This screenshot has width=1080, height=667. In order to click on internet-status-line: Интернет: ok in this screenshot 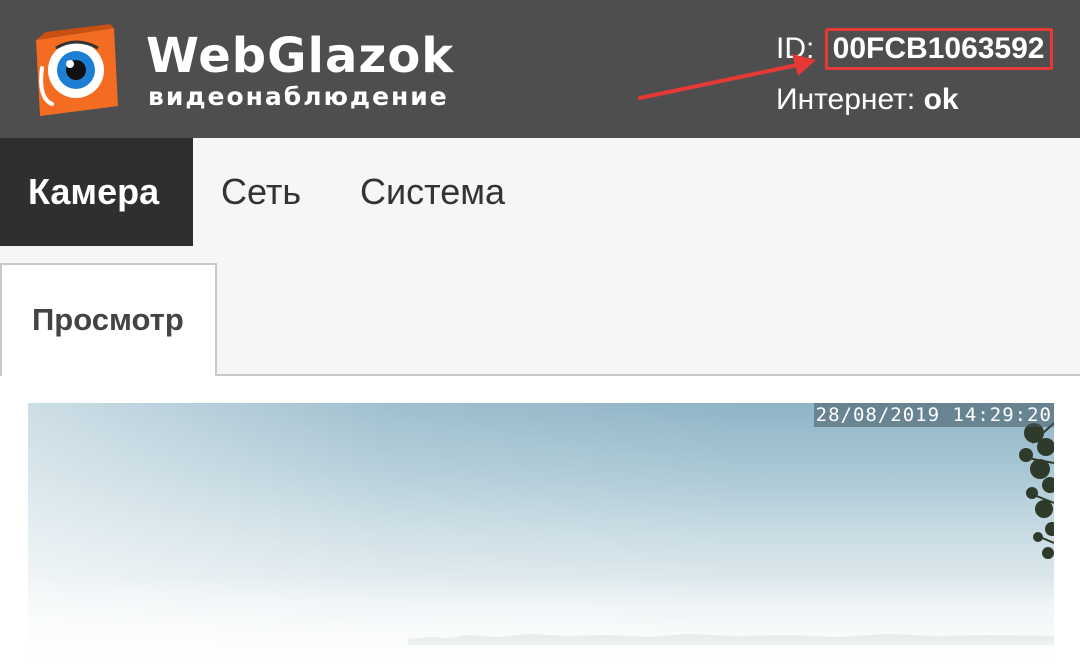, I will do `click(867, 100)`.